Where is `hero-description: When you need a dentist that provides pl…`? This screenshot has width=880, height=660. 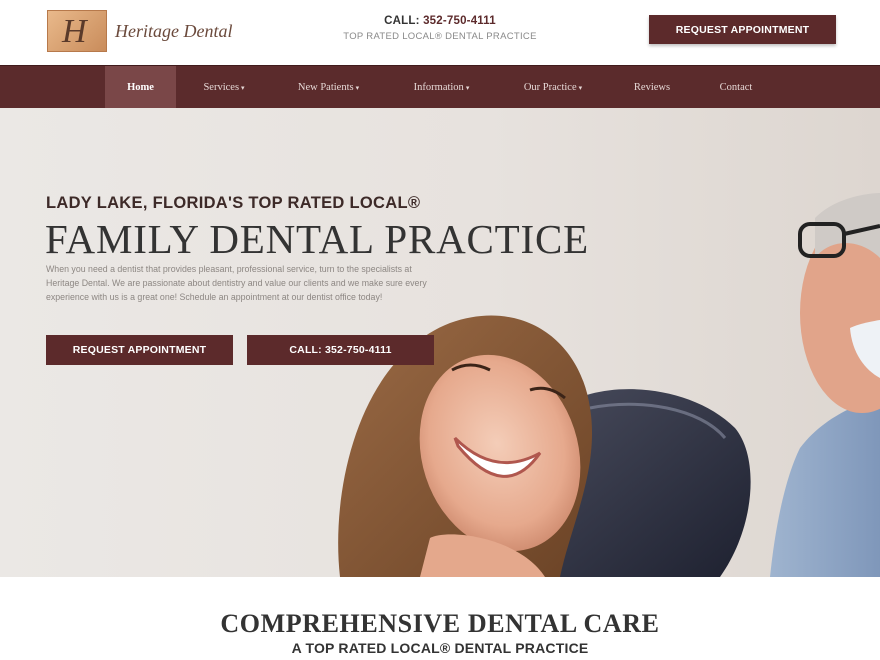
hero-description: When you need a dentist that provides pl… is located at coordinates (236, 283).